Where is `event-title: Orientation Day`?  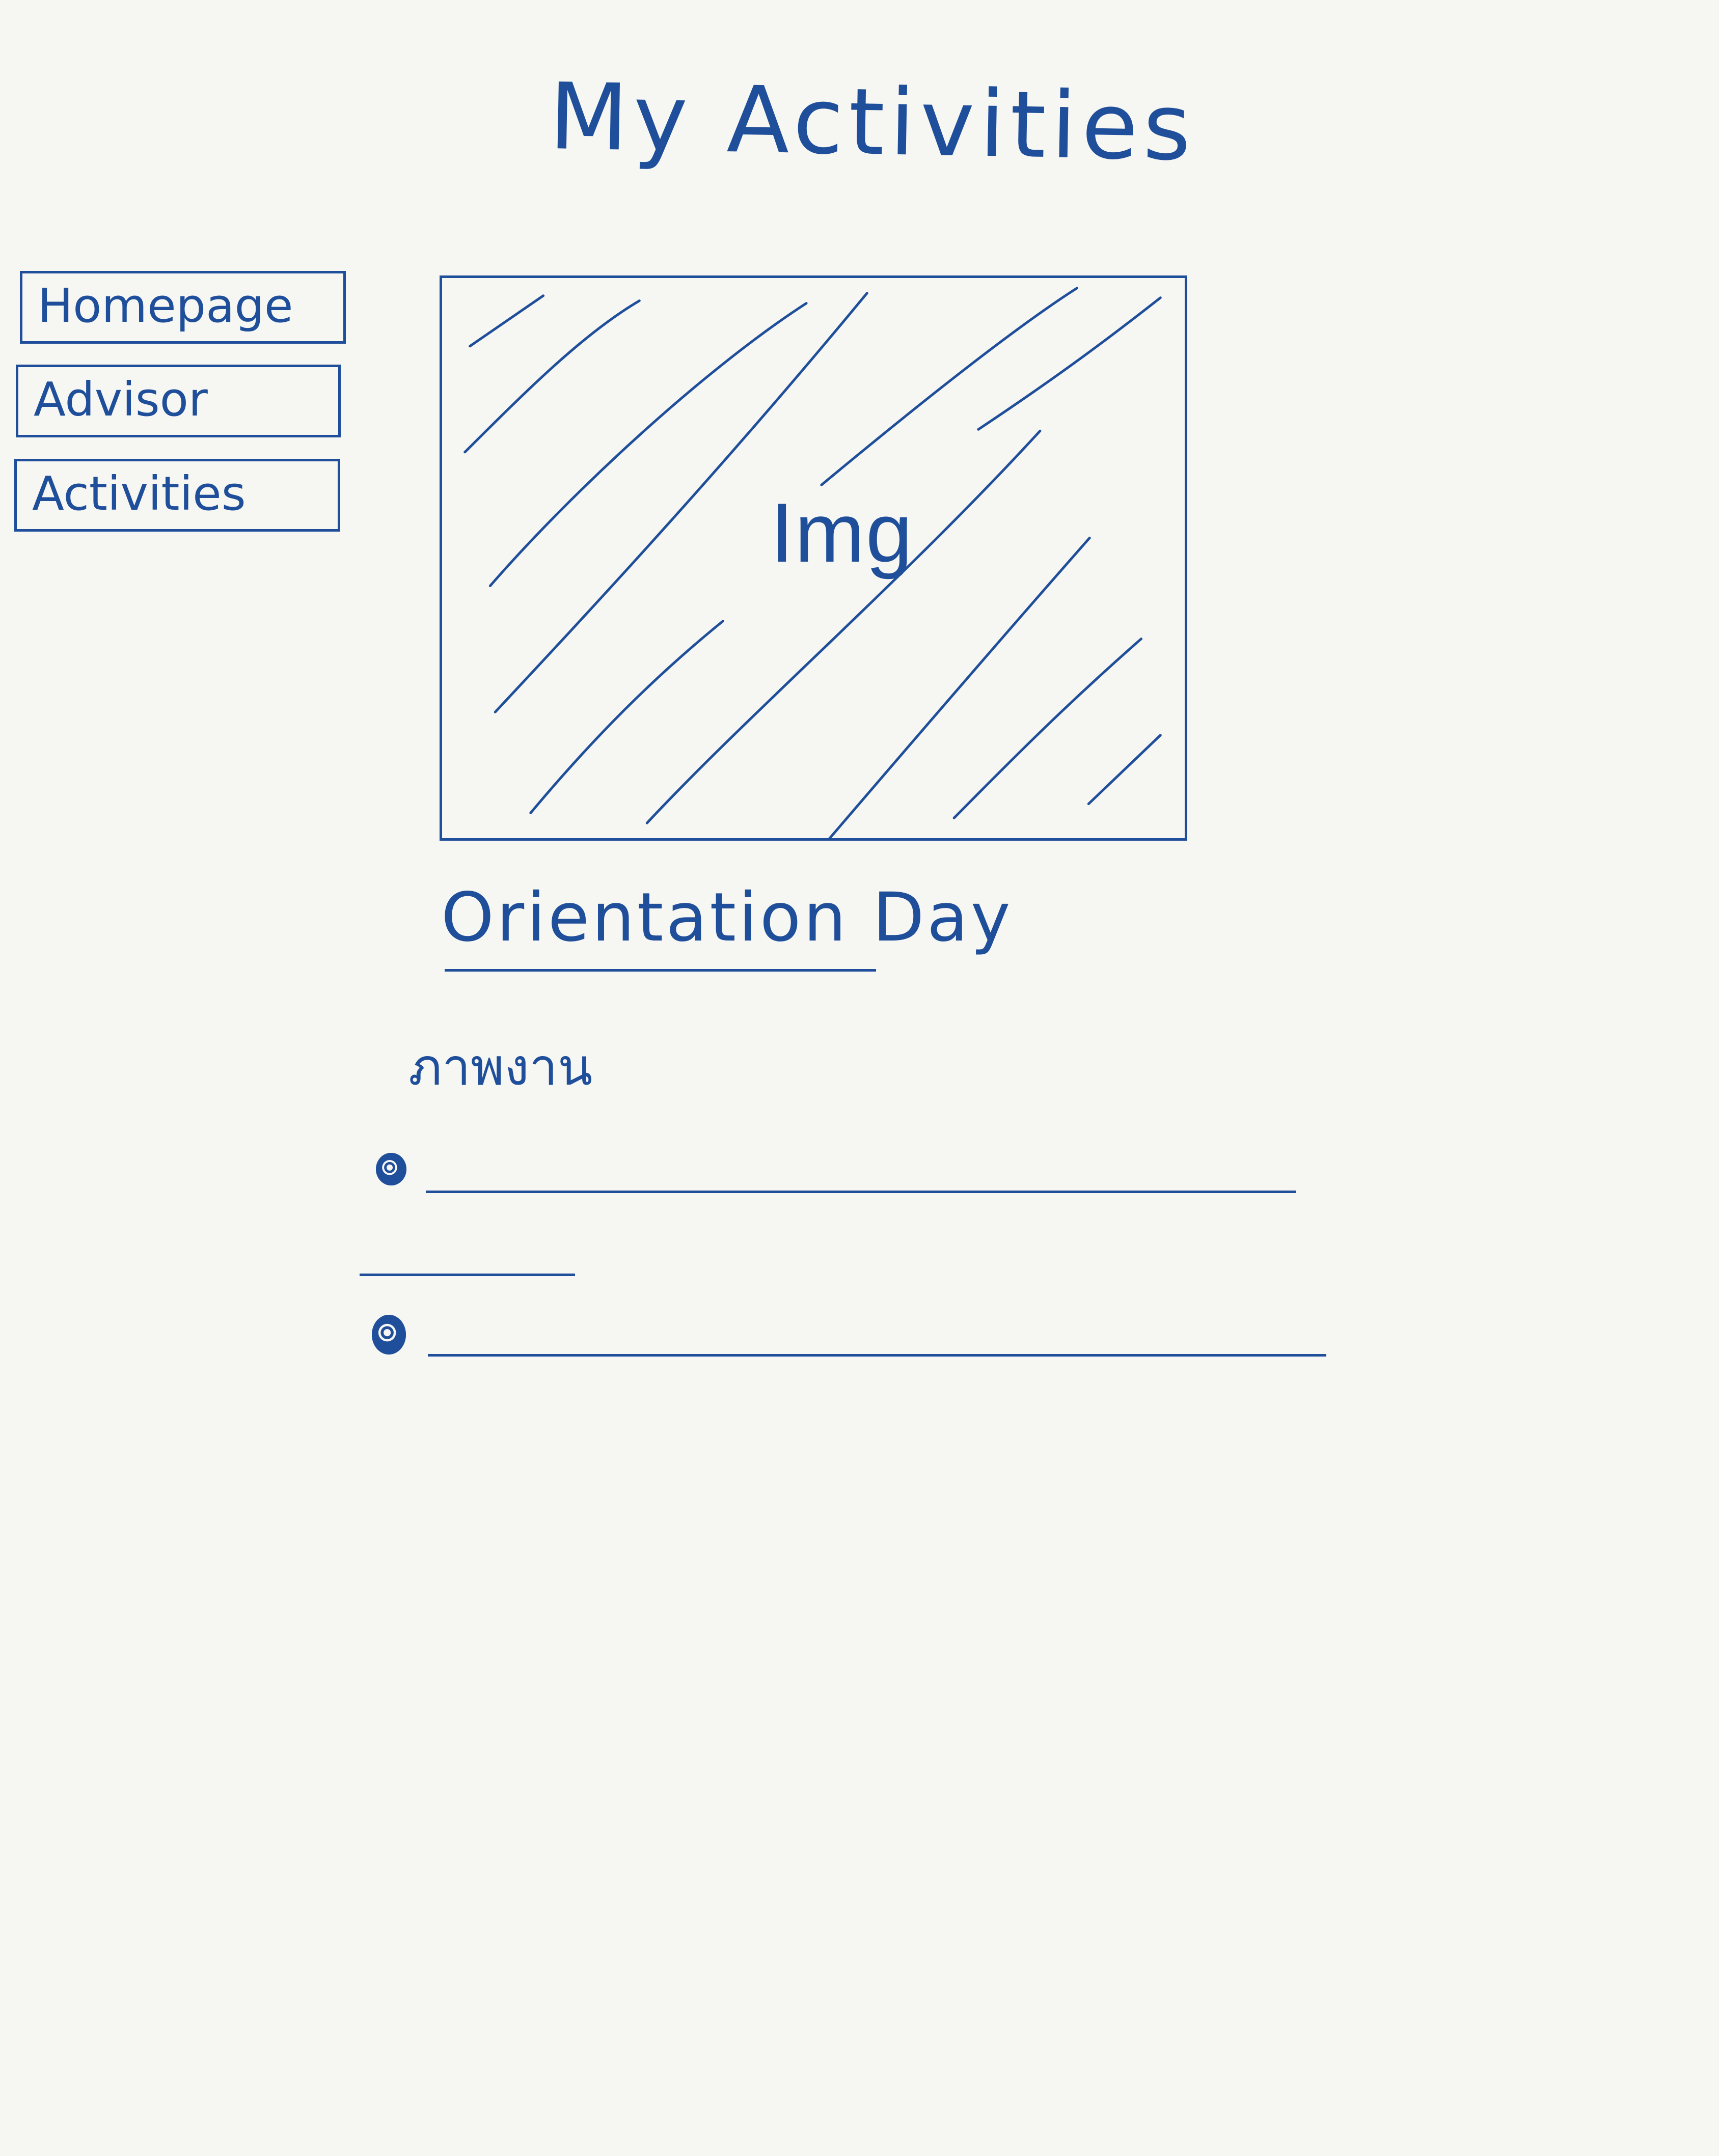
event-title: Orientation Day is located at coordinates (727, 917).